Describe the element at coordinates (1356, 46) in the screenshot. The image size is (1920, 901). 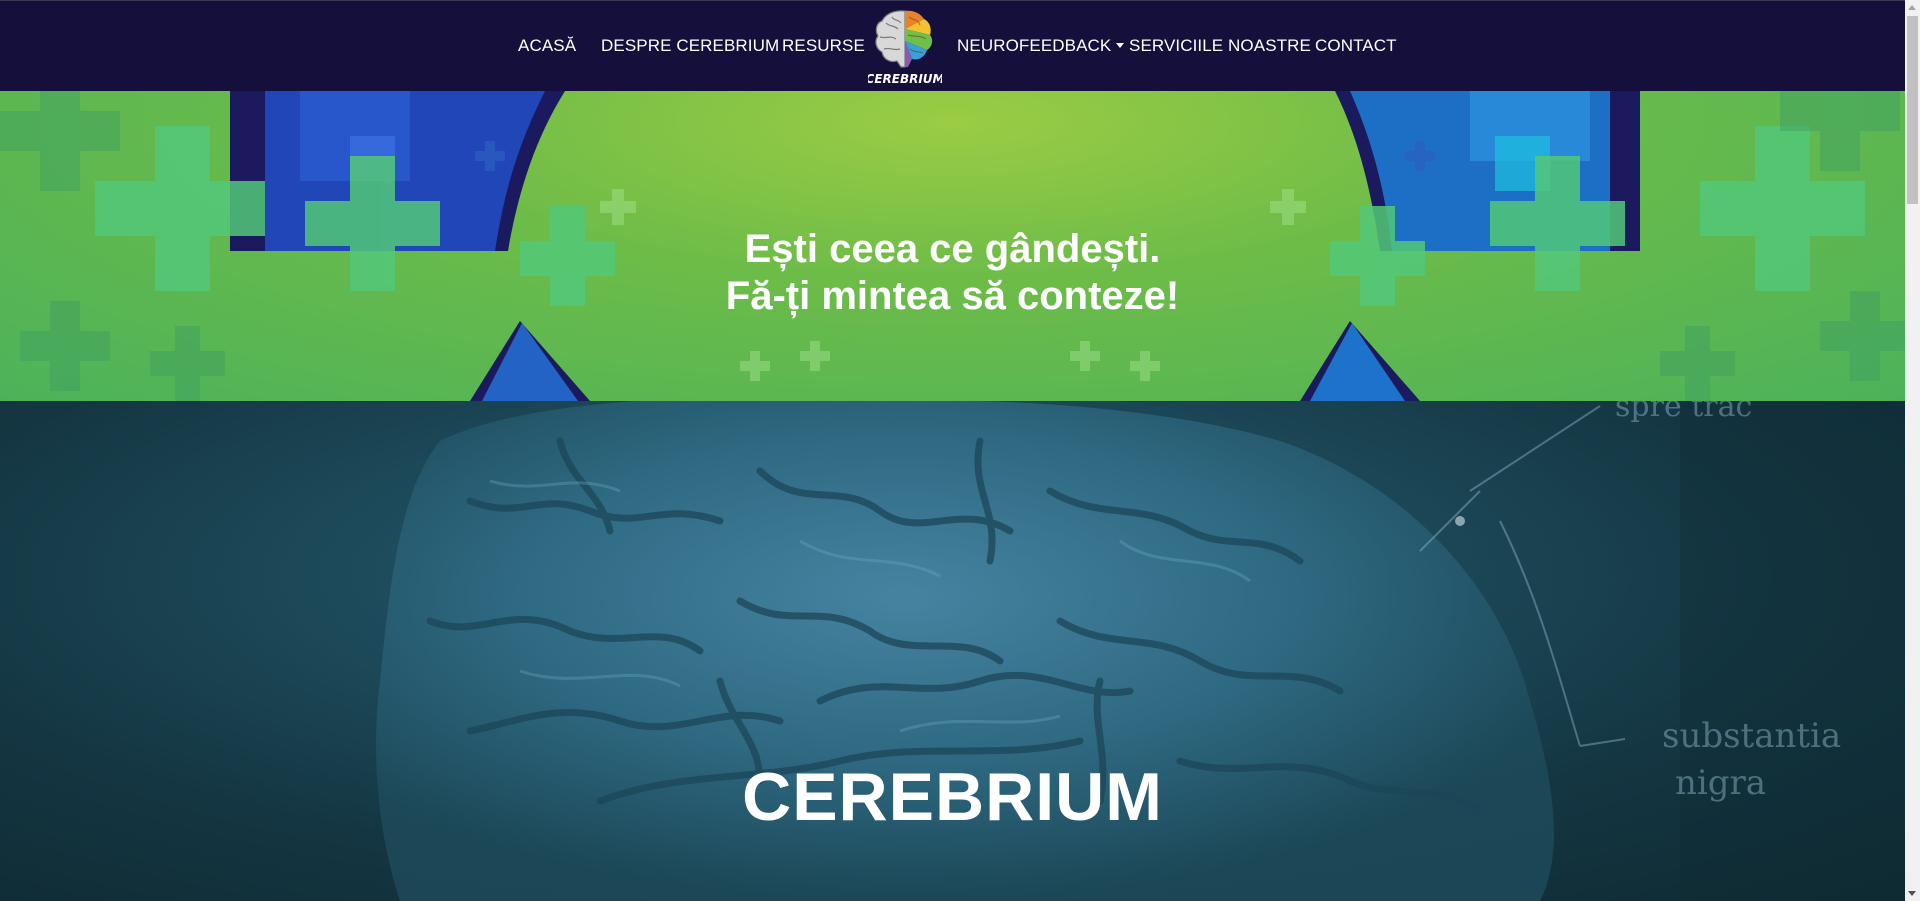
I see `nav-item-contact: CONTACT` at that location.